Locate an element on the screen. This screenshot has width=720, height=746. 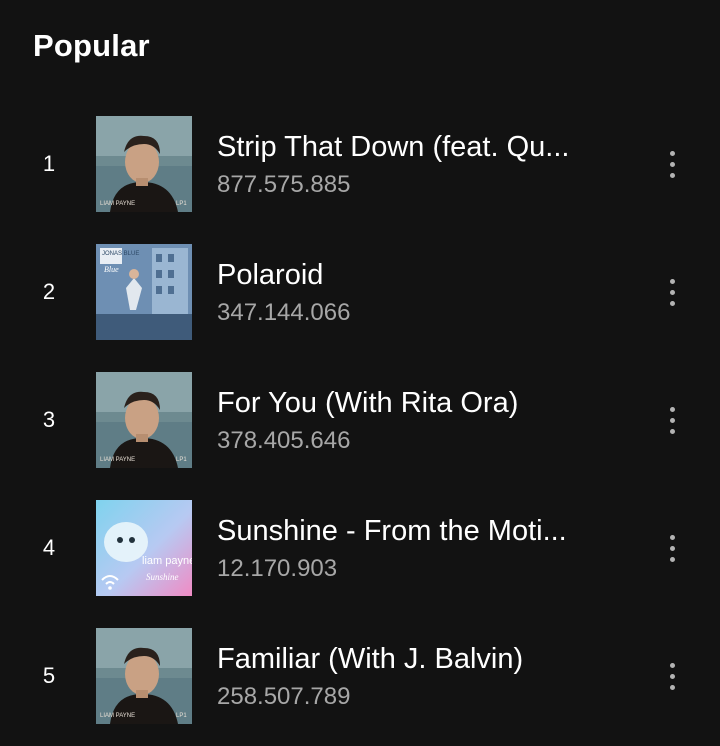
svg-text: liam payne is located at coordinates (167, 561).